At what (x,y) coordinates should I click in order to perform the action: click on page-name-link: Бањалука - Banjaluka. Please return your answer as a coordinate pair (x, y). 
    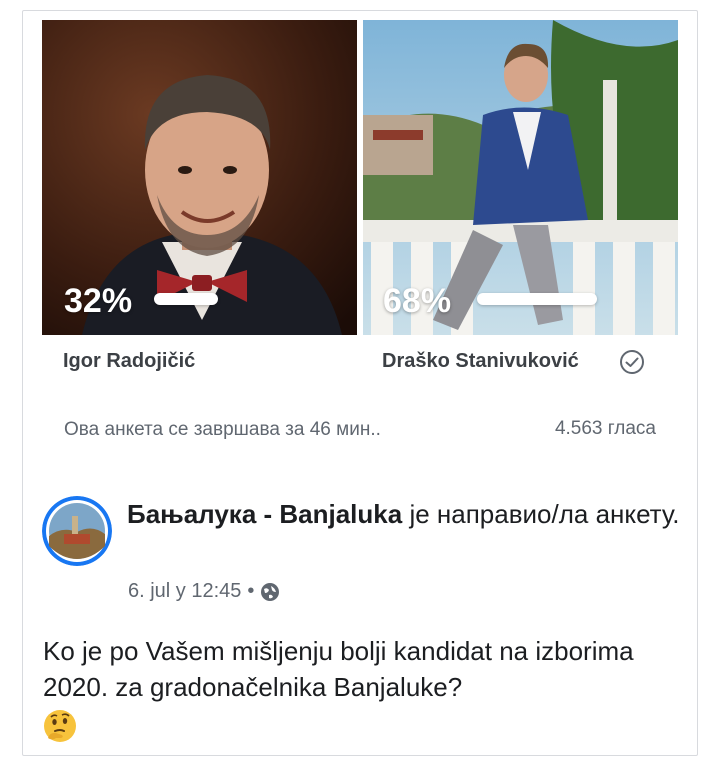
    Looking at the image, I should click on (264, 514).